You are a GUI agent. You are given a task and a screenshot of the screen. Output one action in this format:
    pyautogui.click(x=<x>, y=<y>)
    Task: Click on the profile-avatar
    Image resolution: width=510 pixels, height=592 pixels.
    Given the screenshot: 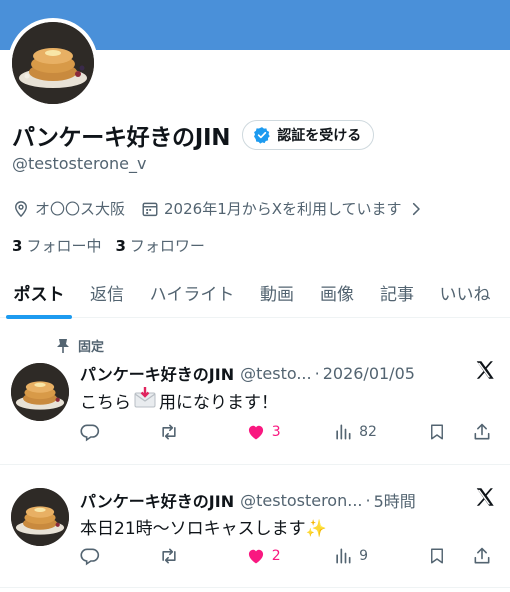 What is the action you would take?
    pyautogui.click(x=53, y=63)
    